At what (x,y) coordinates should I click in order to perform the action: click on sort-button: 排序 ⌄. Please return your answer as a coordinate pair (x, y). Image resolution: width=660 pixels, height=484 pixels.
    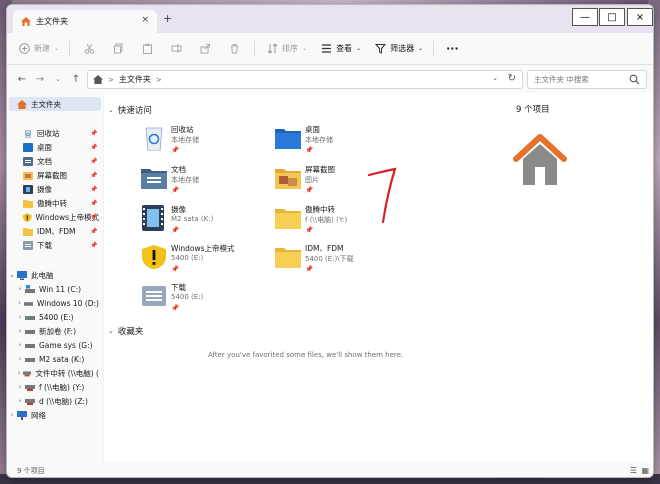
    Looking at the image, I should click on (287, 49).